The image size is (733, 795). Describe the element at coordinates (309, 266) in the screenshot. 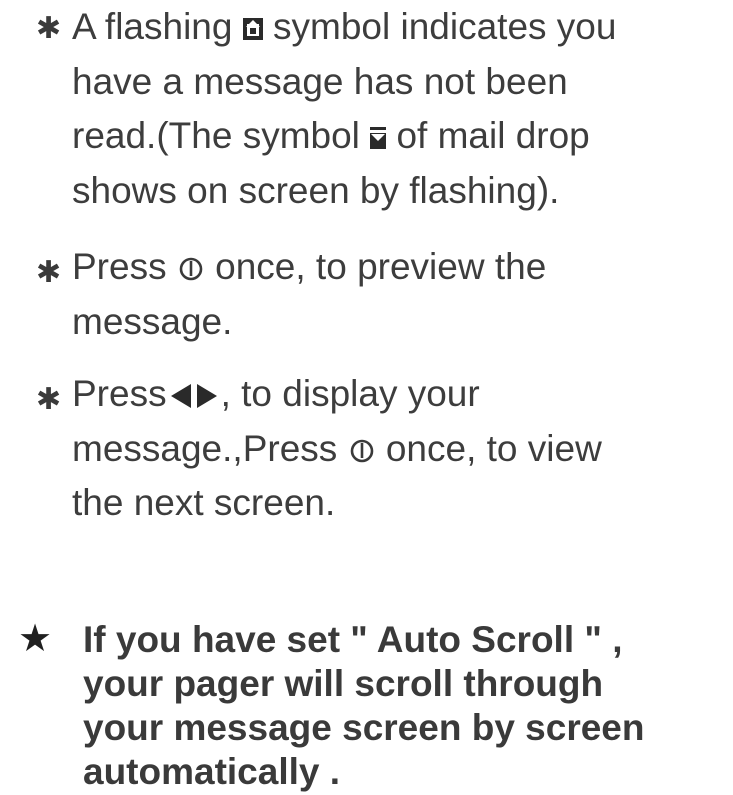

I see `text-line: Press once, to preview the` at that location.